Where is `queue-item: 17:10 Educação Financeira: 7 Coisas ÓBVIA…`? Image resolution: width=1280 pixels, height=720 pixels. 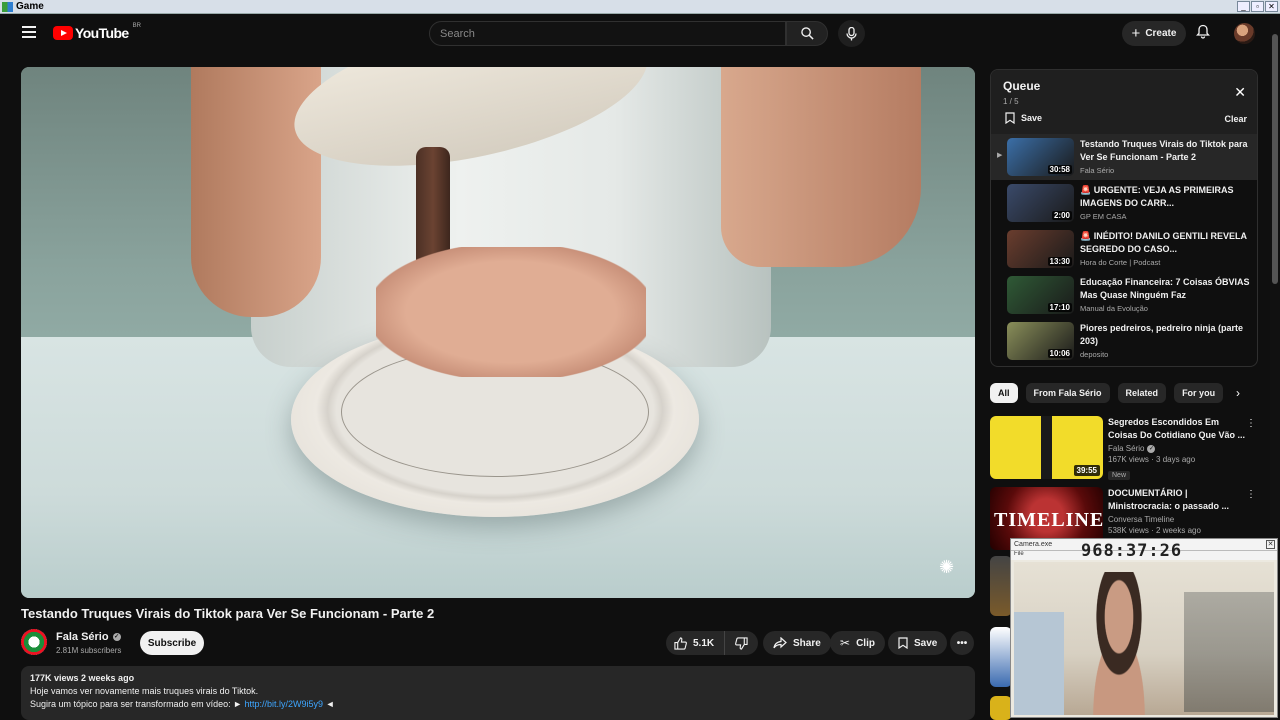
queue-item: 17:10 Educação Financeira: 7 Coisas ÓBVIA… is located at coordinates (1124, 295).